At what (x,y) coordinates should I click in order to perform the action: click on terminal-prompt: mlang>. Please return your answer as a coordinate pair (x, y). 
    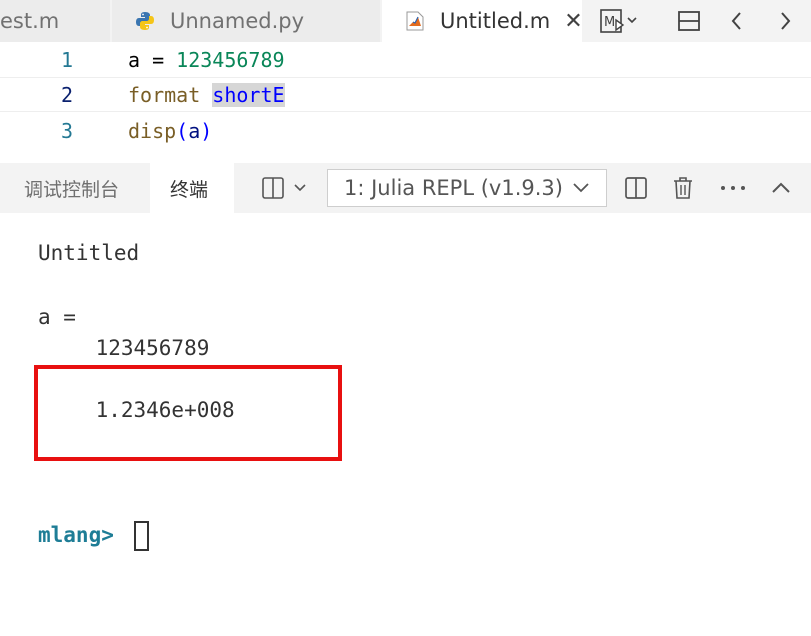
    Looking at the image, I should click on (76, 535).